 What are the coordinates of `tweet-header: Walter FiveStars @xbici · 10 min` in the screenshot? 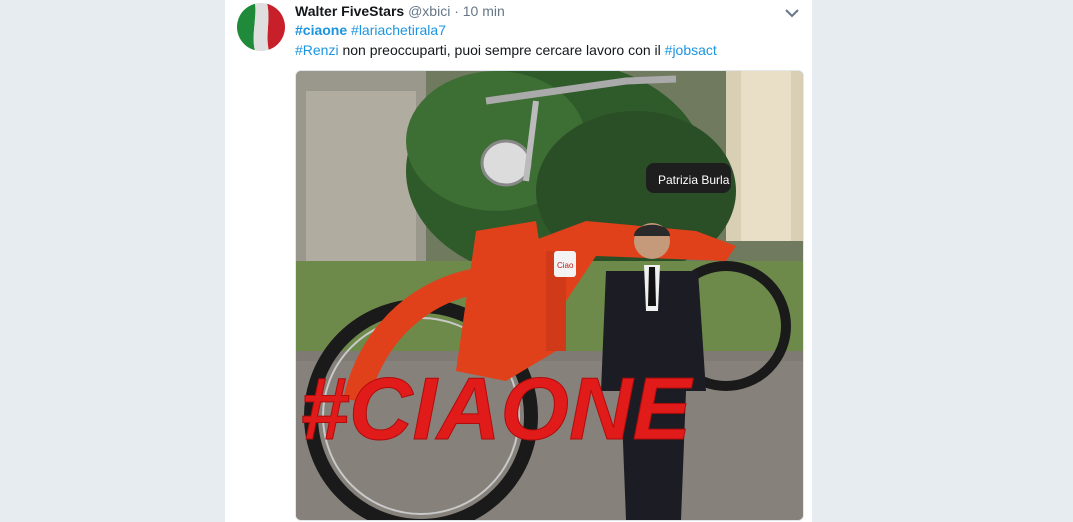 It's located at (400, 11).